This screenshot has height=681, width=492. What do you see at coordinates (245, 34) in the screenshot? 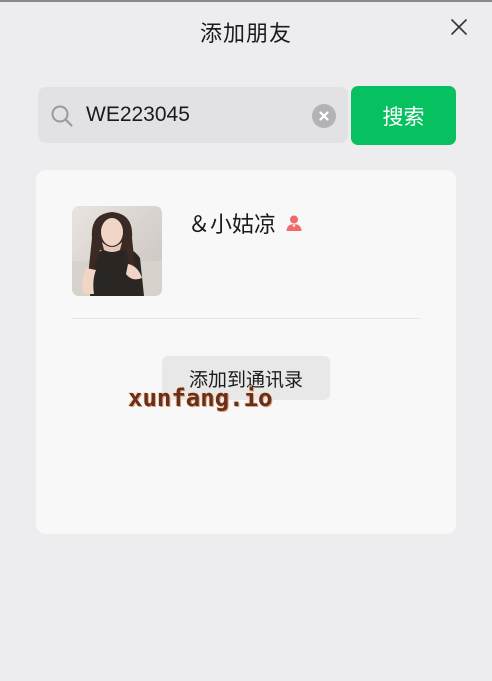
I see `window-title: 添加朋友` at bounding box center [245, 34].